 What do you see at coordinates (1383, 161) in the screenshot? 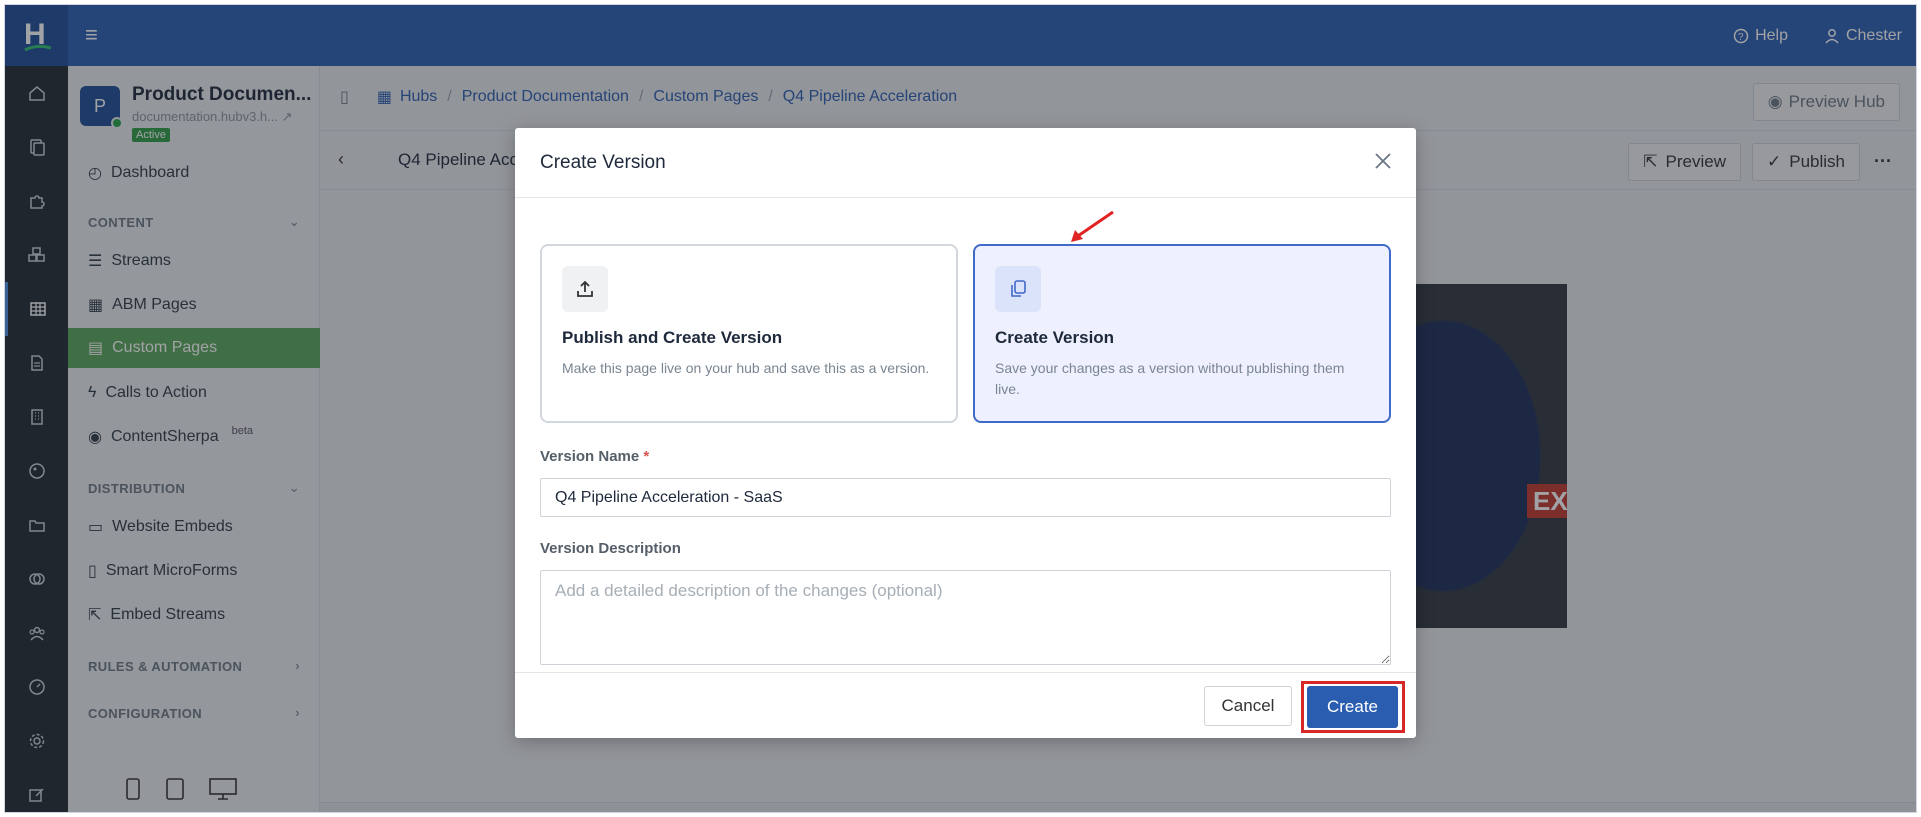
I see `close-icon` at bounding box center [1383, 161].